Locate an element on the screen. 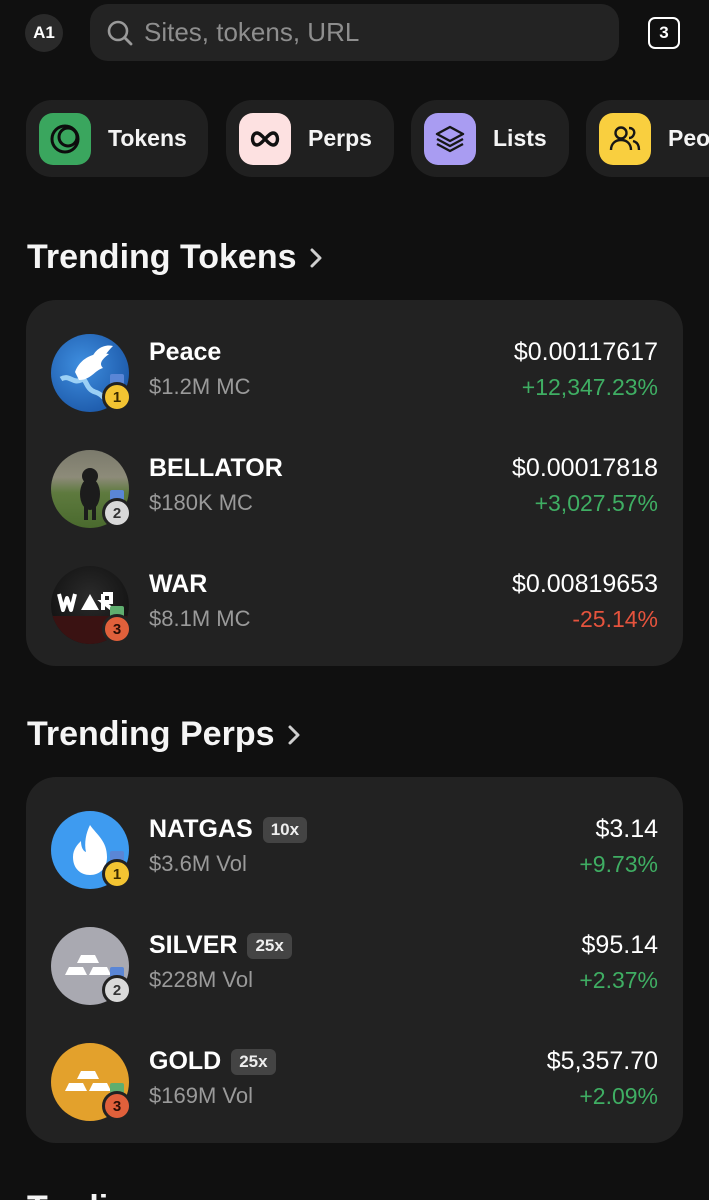 The height and width of the screenshot is (1200, 709). category-tokens: Tokens is located at coordinates (117, 138).